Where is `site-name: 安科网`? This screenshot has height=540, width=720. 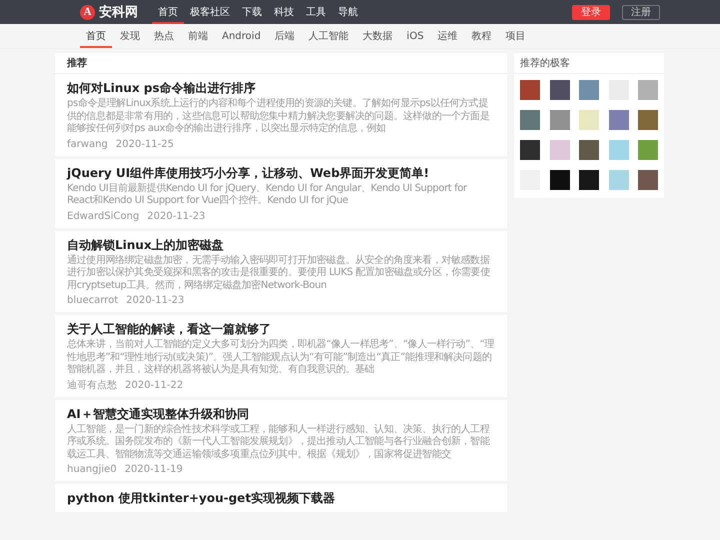
site-name: 安科网 is located at coordinates (118, 12).